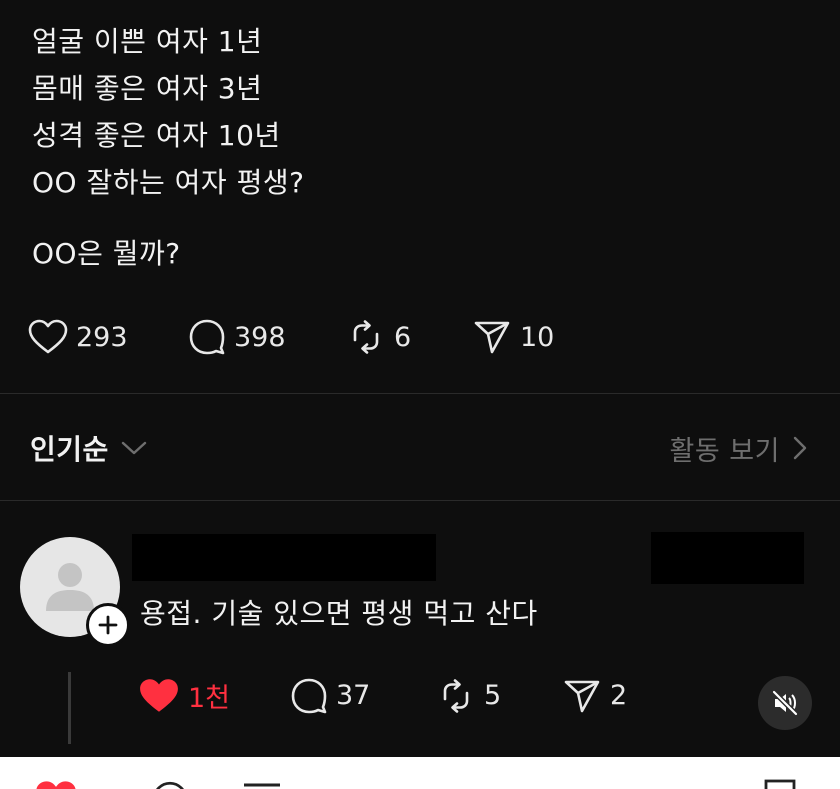  Describe the element at coordinates (147, 41) in the screenshot. I see `post-line: 얼굴 이쁜 여자 1년` at that location.